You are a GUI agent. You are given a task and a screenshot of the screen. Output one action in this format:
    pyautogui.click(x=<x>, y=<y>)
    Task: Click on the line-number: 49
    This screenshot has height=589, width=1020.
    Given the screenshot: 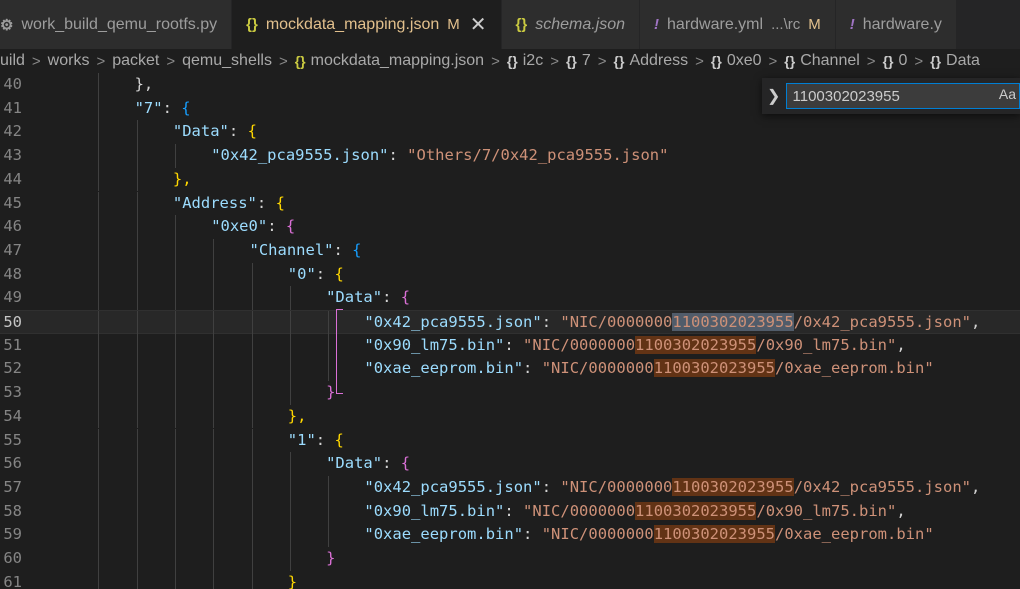 What is the action you would take?
    pyautogui.click(x=12, y=297)
    